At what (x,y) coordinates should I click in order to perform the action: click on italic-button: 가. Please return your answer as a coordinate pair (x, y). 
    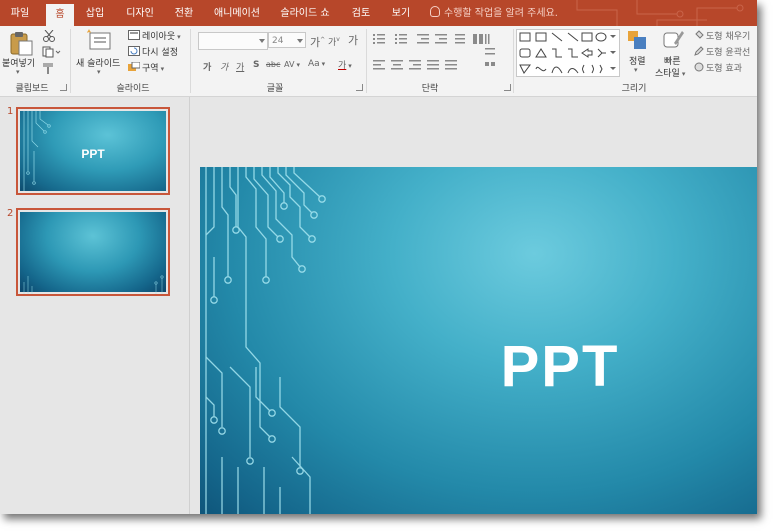
    Looking at the image, I should click on (224, 66).